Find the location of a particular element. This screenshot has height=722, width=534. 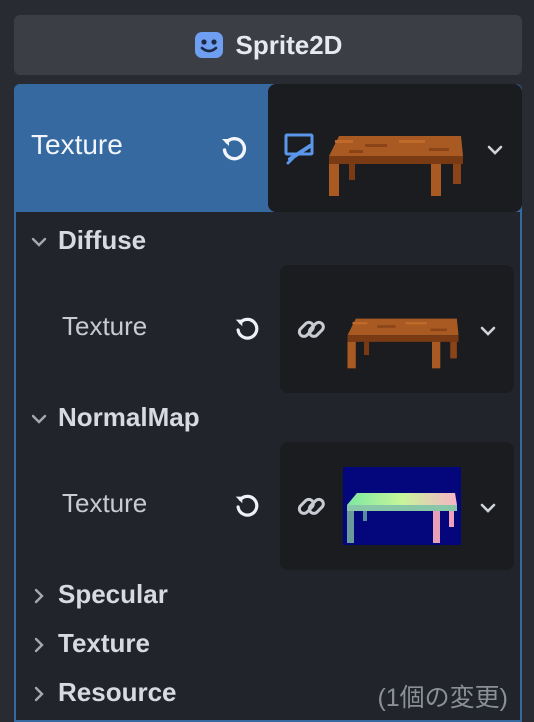

normalmap-texture-label: Texture is located at coordinates (105, 503).